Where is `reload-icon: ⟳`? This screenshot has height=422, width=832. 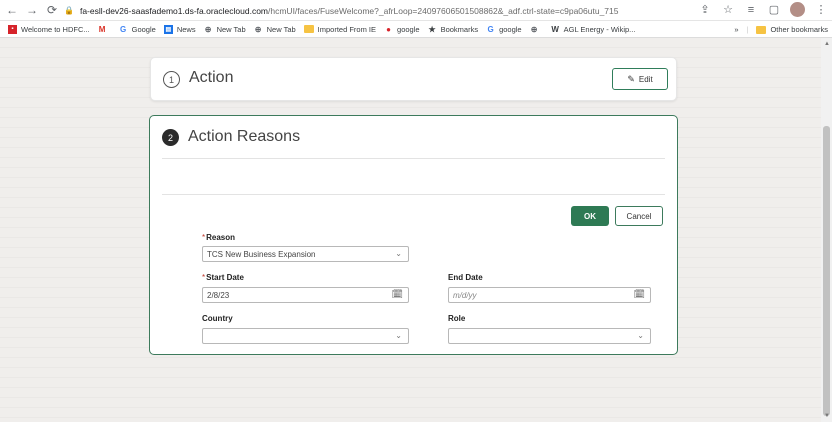 reload-icon: ⟳ is located at coordinates (52, 10).